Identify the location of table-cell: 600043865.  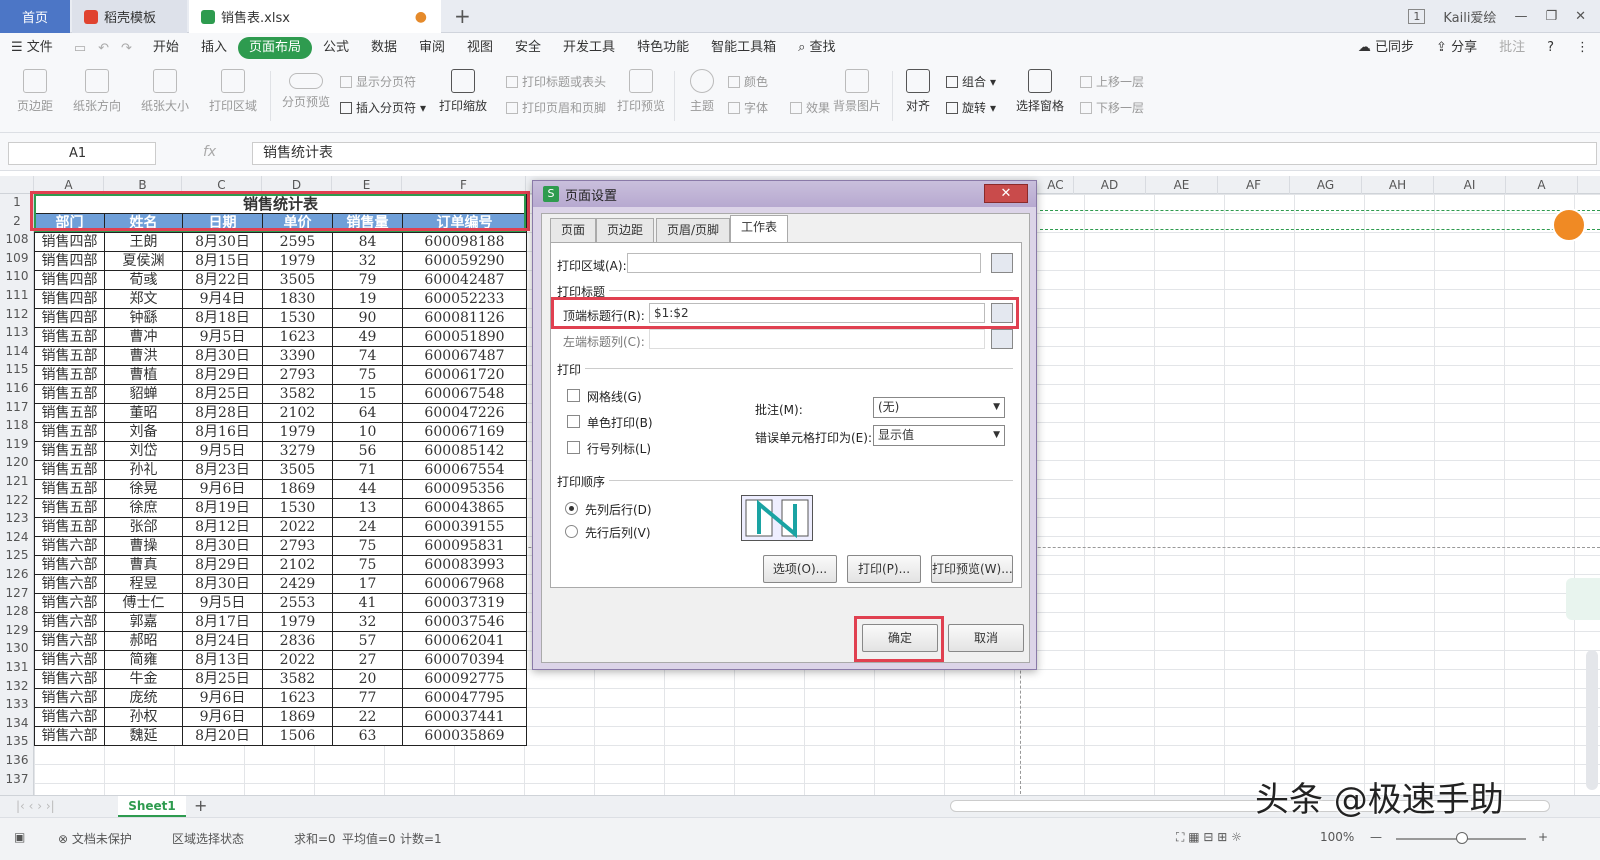
(464, 508).